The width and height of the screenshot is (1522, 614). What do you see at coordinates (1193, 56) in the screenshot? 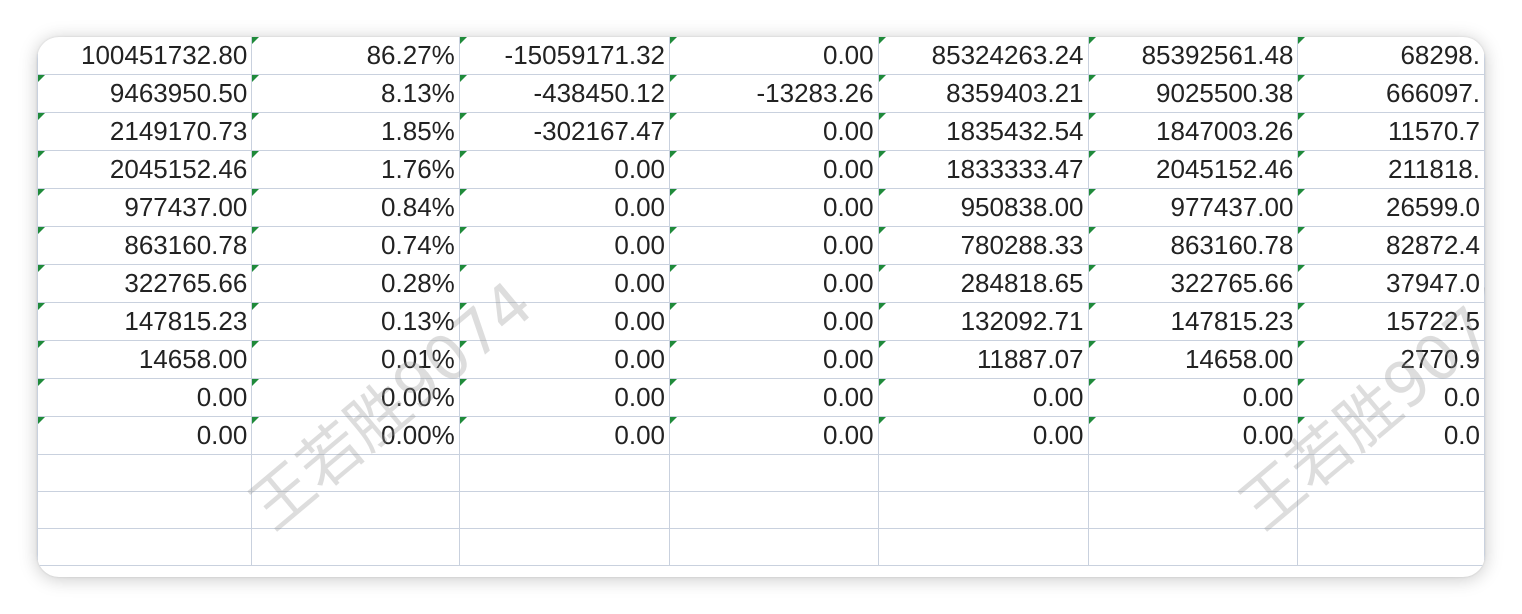
I see `grid-cell: 85392561.48` at bounding box center [1193, 56].